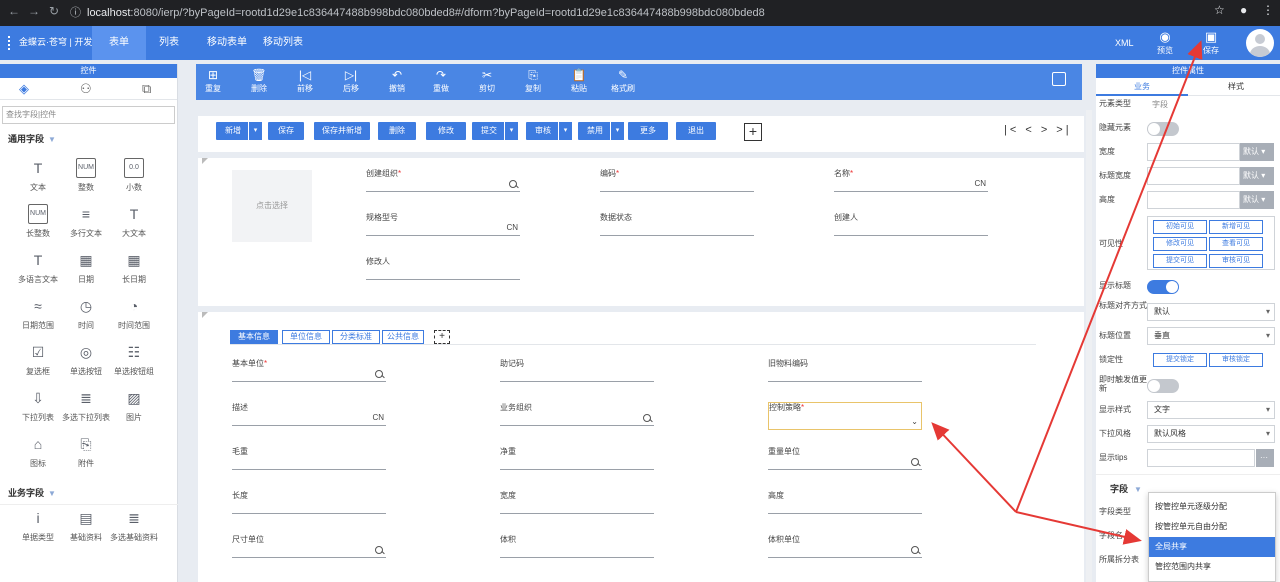 The width and height of the screenshot is (1280, 582). I want to click on lock-audit-button: 审核锁定, so click(1236, 360).